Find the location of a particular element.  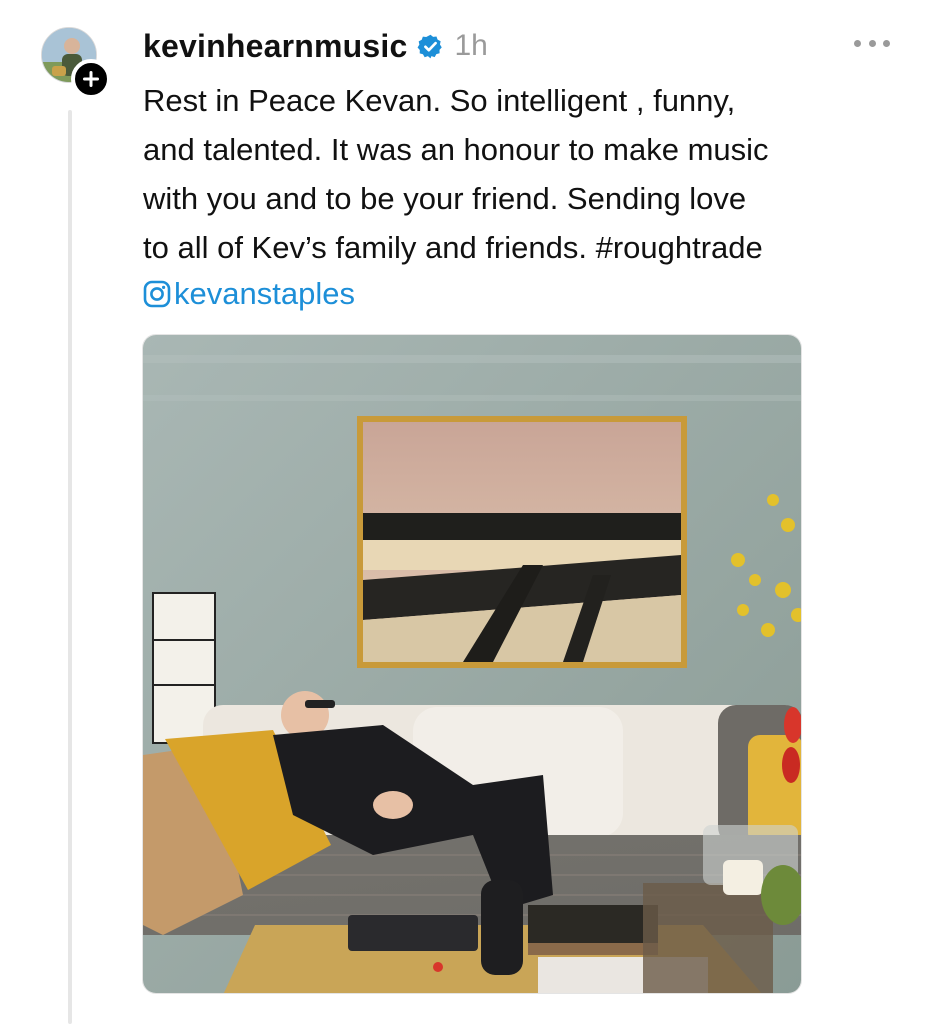

post-header: kevinhearnmusic 1h is located at coordinates (315, 46).